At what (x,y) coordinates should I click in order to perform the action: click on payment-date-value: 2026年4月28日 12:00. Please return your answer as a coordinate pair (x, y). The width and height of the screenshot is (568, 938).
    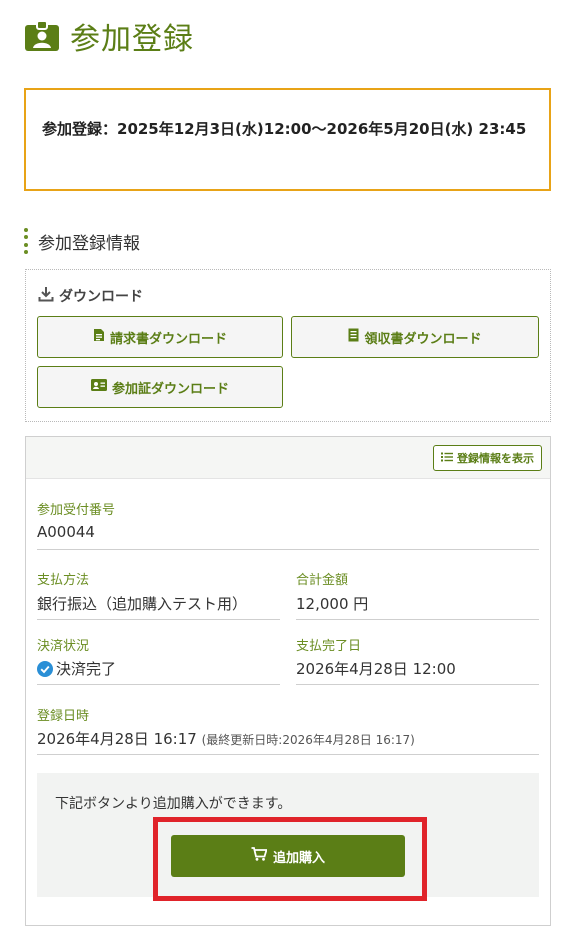
    Looking at the image, I should click on (376, 669).